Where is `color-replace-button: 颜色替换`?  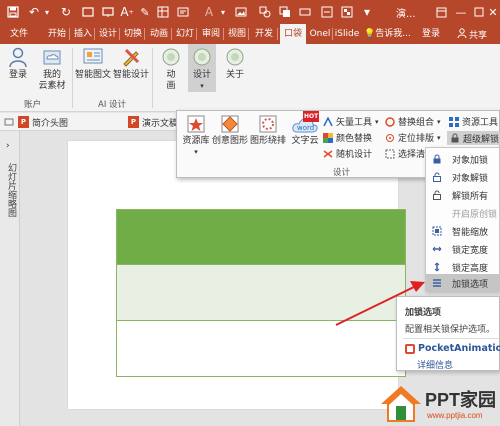
color-replace-button: 颜色替换 is located at coordinates (347, 137).